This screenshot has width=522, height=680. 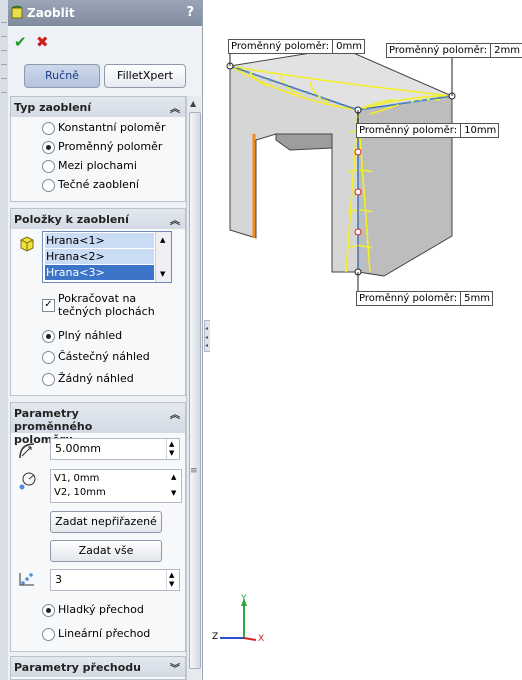 I want to click on fillet-type-heading: Typ zaoblení, so click(x=53, y=107).